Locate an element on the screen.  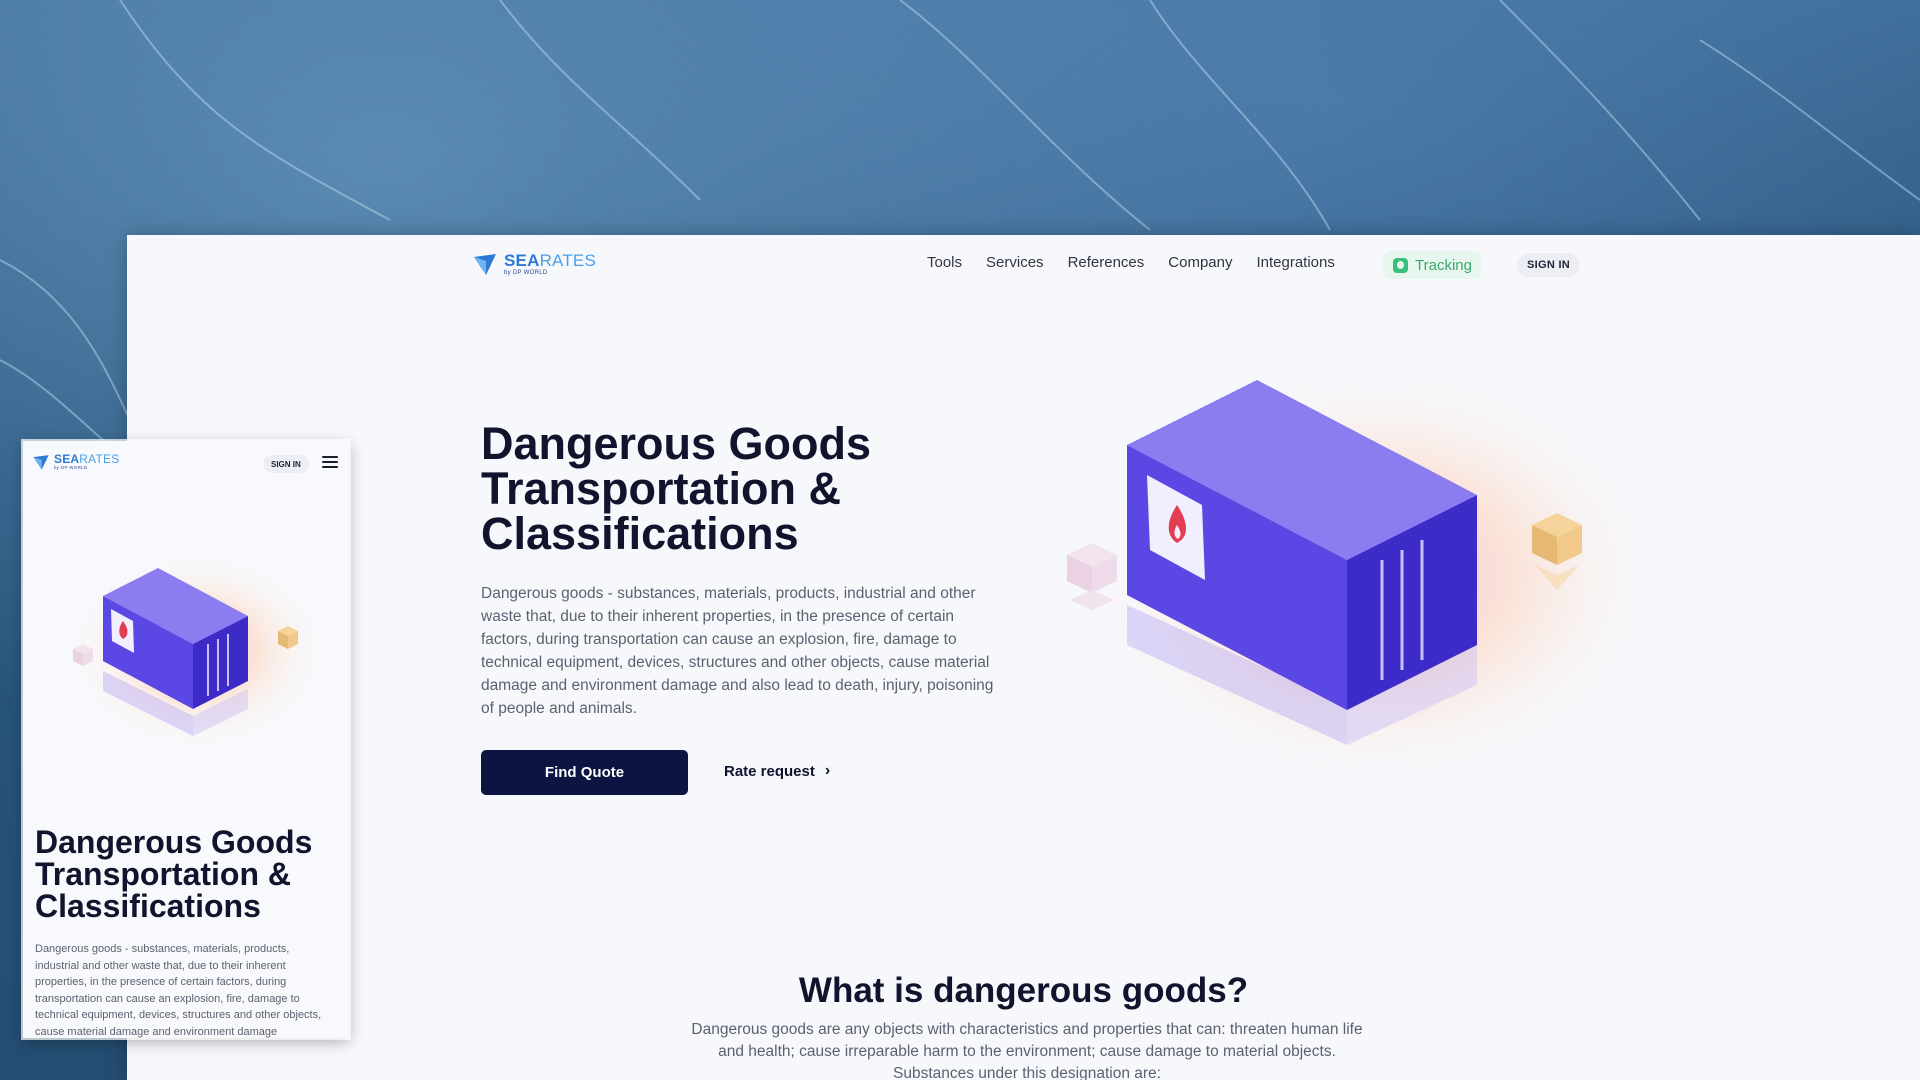
container-illustration is located at coordinates (1372, 575).